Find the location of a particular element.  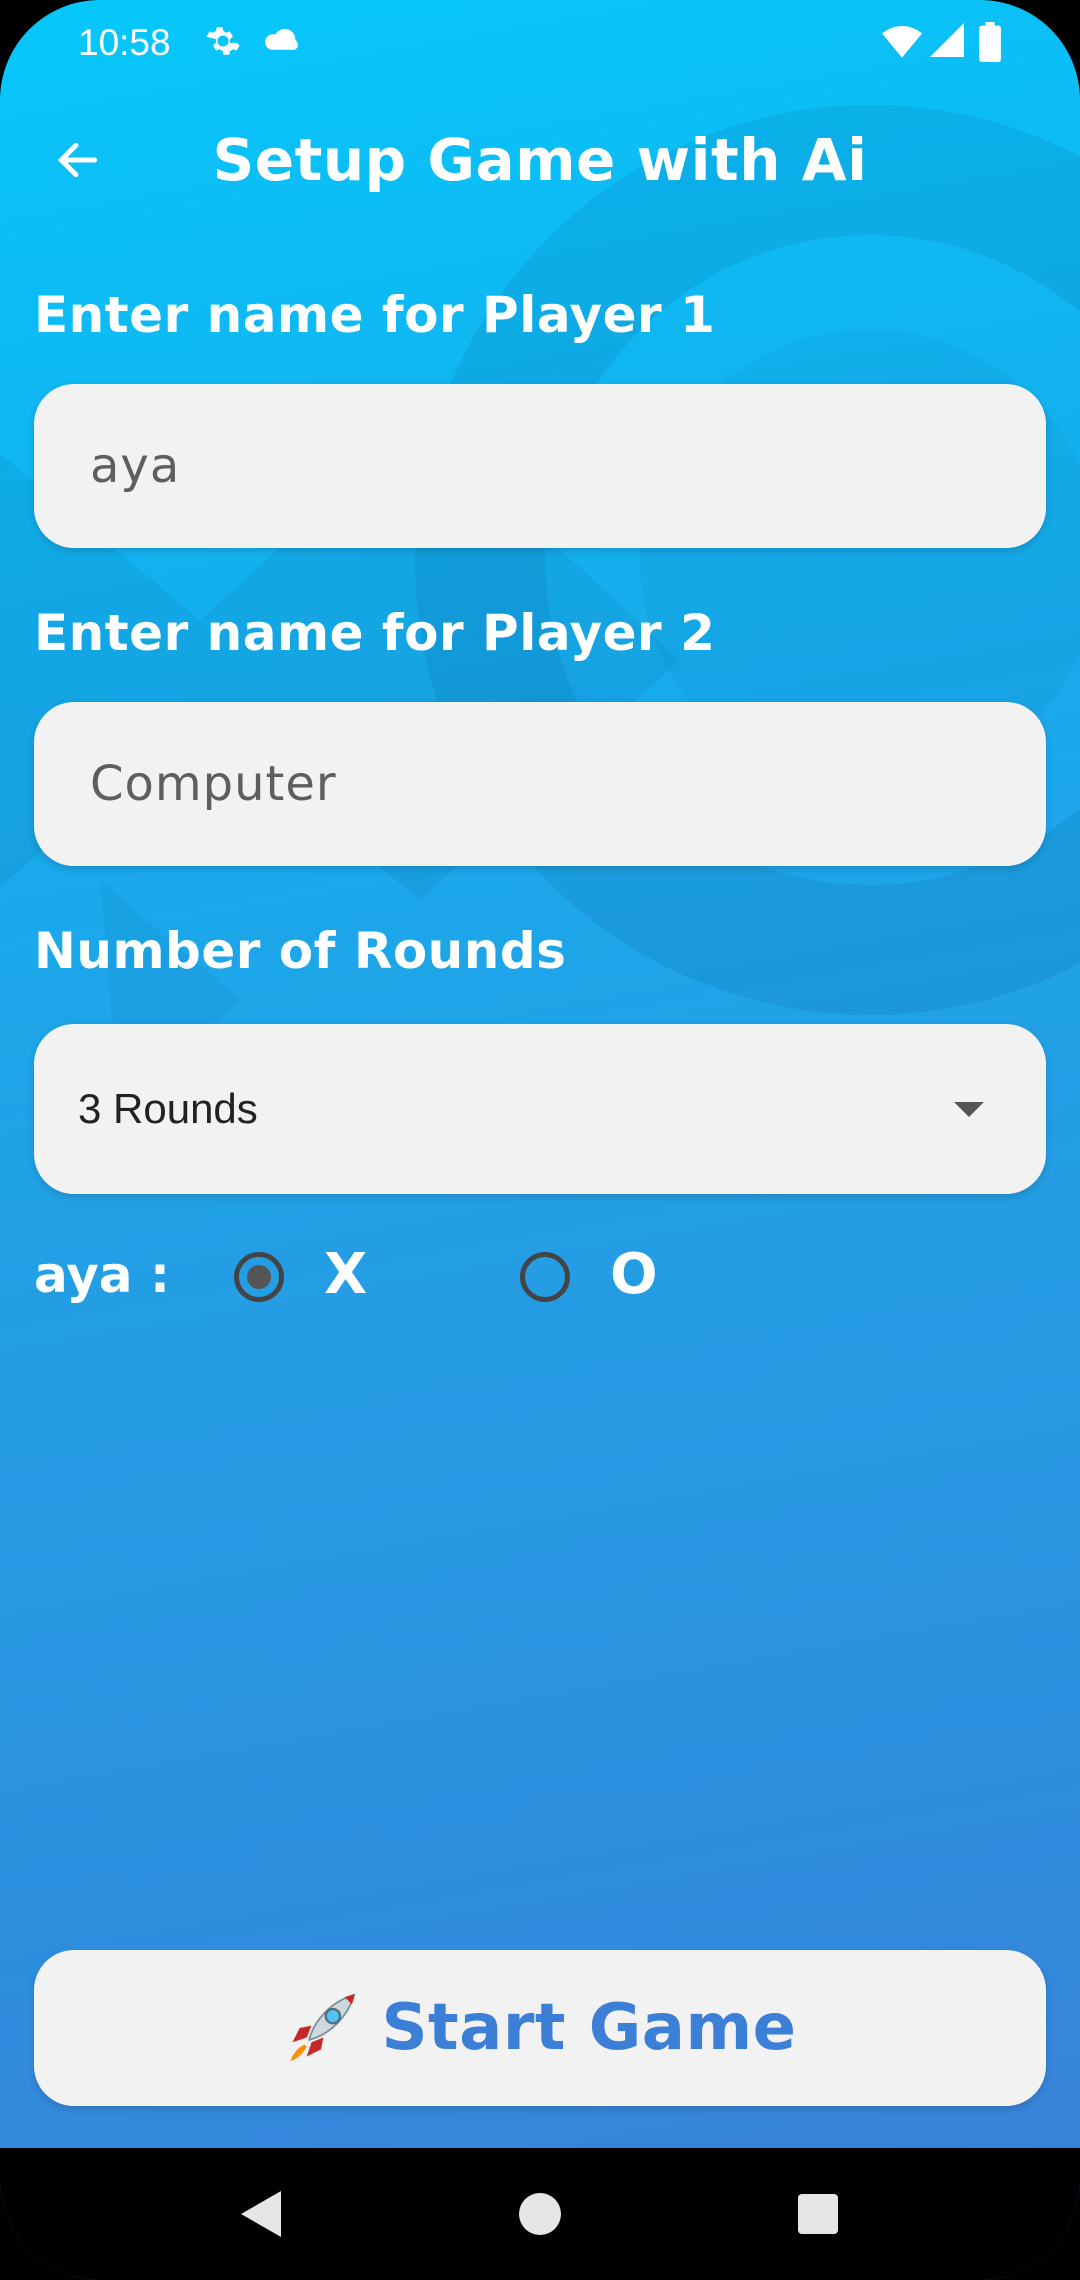

nav-home-button is located at coordinates (540, 2214).